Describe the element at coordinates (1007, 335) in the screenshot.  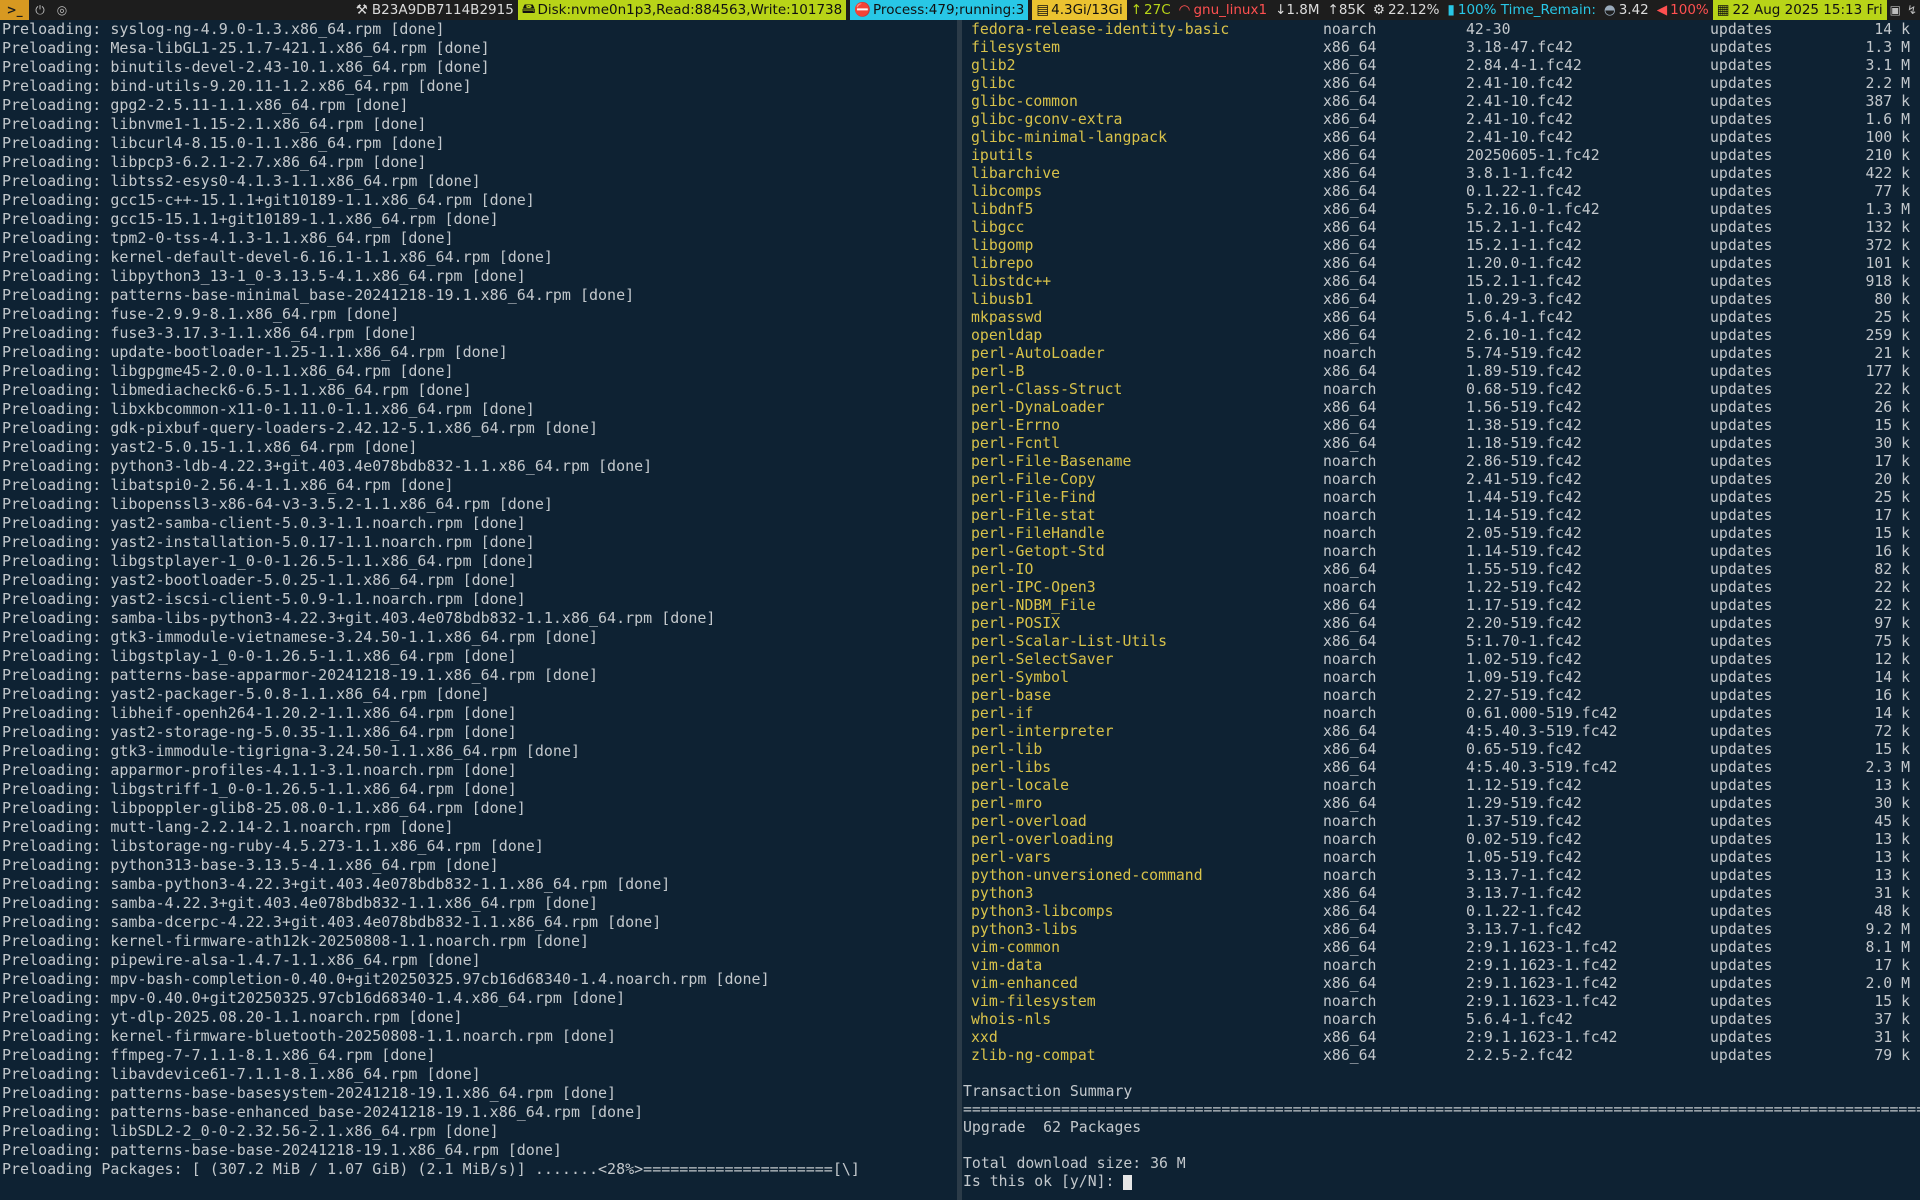
I see `package-name: openldap` at that location.